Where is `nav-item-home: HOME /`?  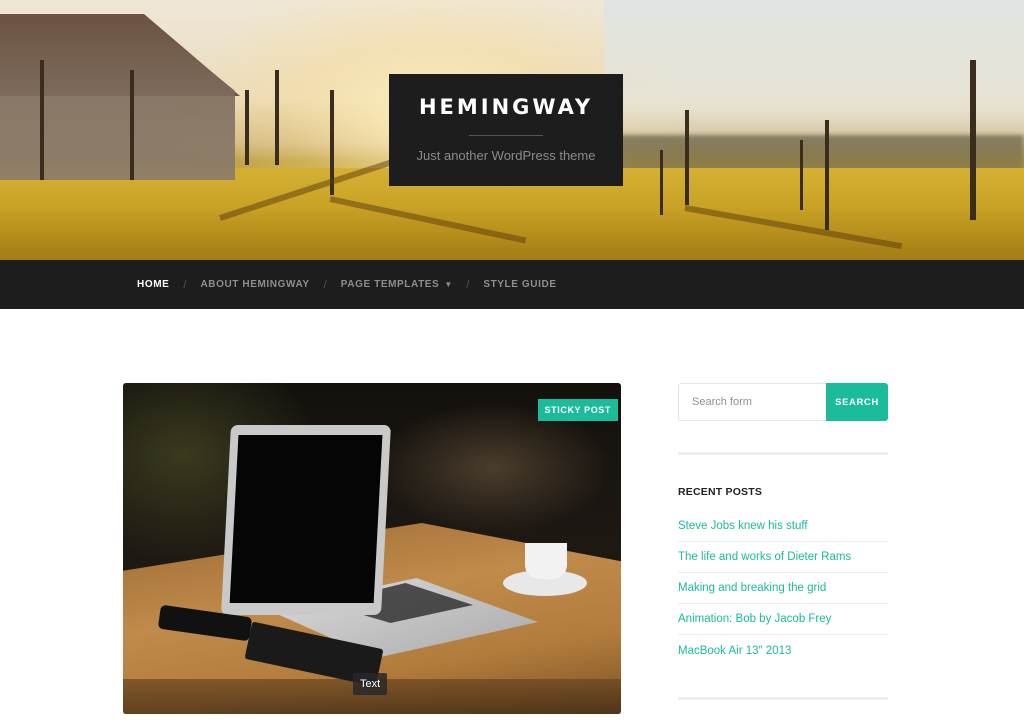
nav-item-home: HOME / is located at coordinates (168, 285).